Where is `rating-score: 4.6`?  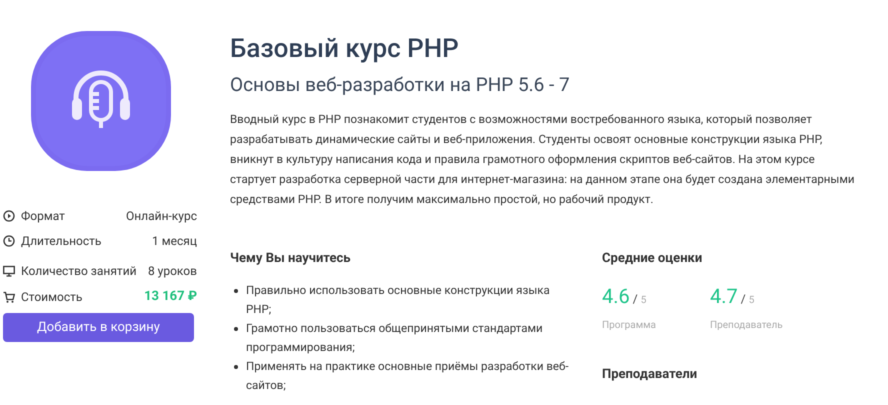 rating-score: 4.6 is located at coordinates (616, 296).